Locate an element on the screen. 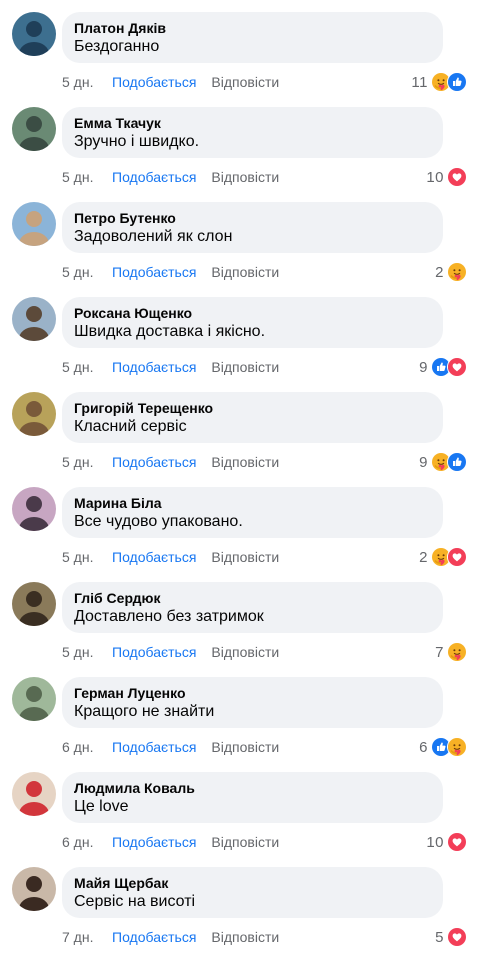  comment-author: Григорій Терещенко is located at coordinates (143, 408).